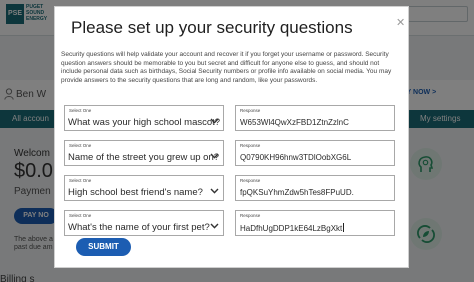 This screenshot has height=282, width=474. What do you see at coordinates (344, 227) in the screenshot?
I see `text-caret` at bounding box center [344, 227].